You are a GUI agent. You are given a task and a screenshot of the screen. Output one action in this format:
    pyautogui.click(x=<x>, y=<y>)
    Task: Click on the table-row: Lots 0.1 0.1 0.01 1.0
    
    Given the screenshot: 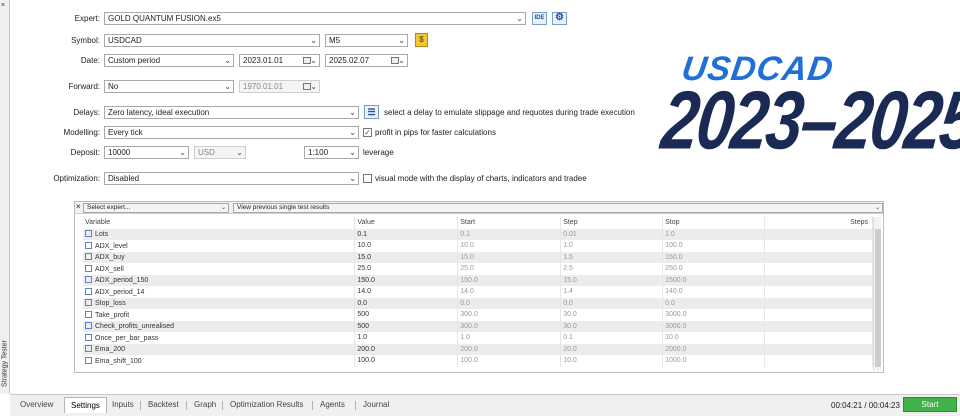 What is the action you would take?
    pyautogui.click(x=478, y=234)
    